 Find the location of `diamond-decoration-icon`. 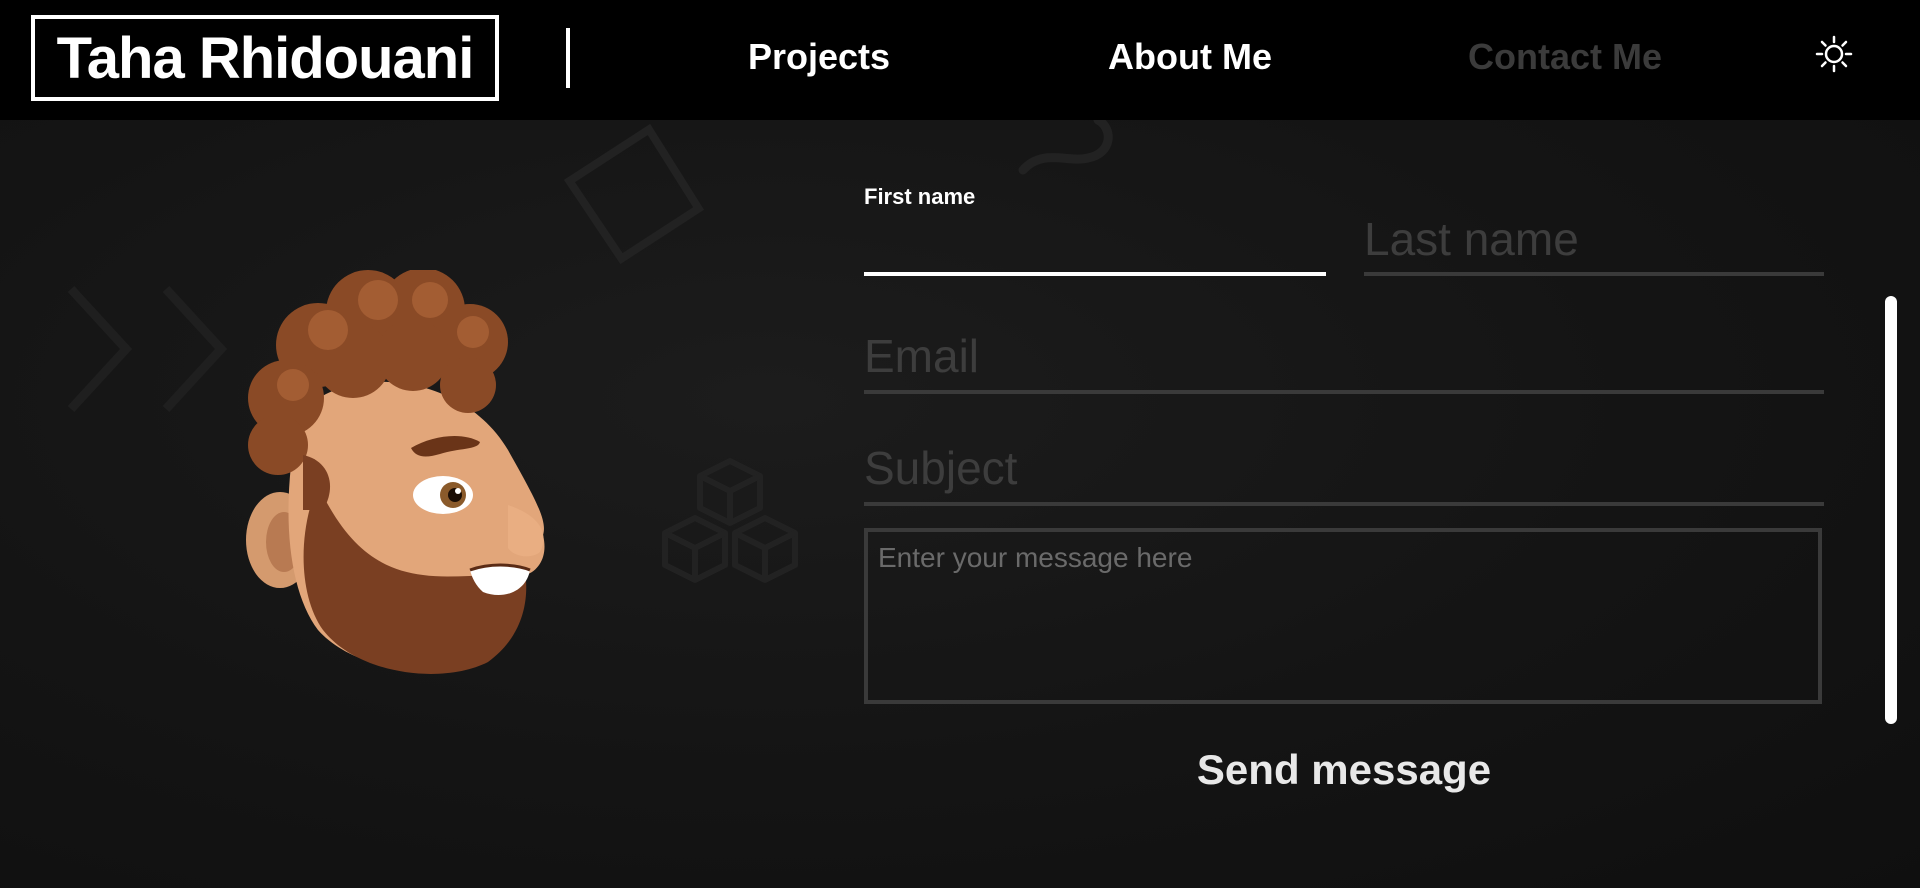

diamond-decoration-icon is located at coordinates (634, 194).